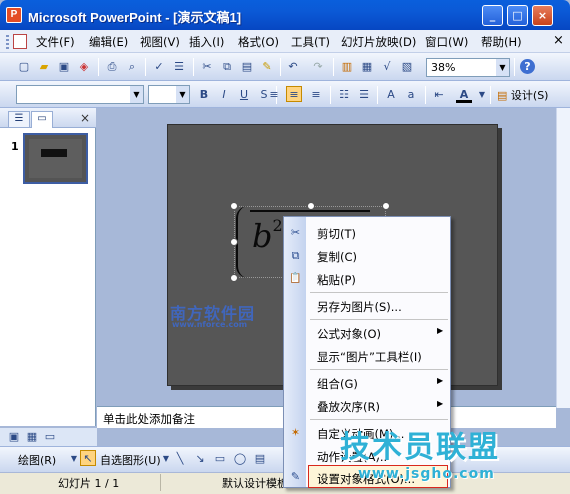 The image size is (570, 494). What do you see at coordinates (316, 95) in the screenshot?
I see `align-right-icon: ≡` at bounding box center [316, 95].